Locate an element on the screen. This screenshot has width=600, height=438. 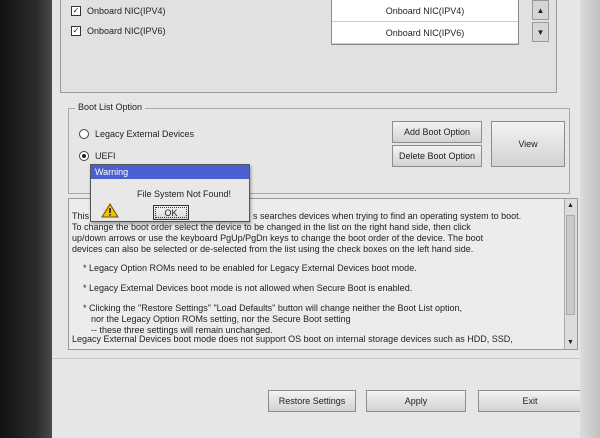
boot-order-list: Onboard NIC(IPV4) Onboard NIC(IPV6) is located at coordinates (425, 22).